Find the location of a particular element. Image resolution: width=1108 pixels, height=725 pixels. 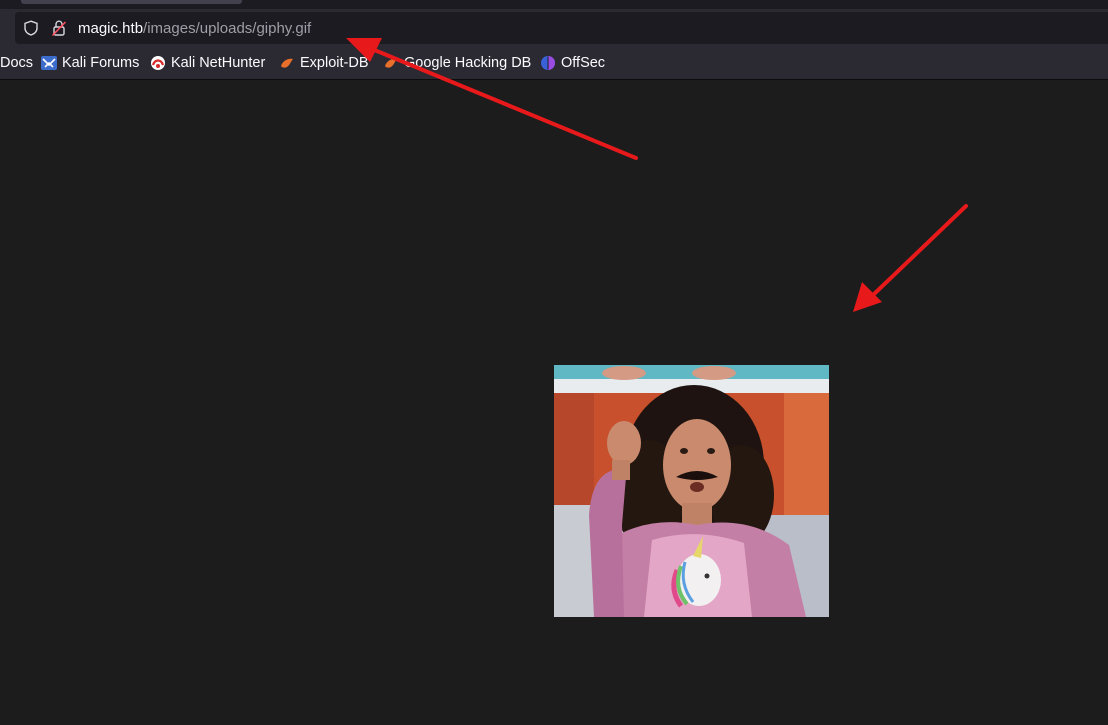

navigation-toolbar: magic.htb/images/uploads/giphy.gif is located at coordinates (554, 28).